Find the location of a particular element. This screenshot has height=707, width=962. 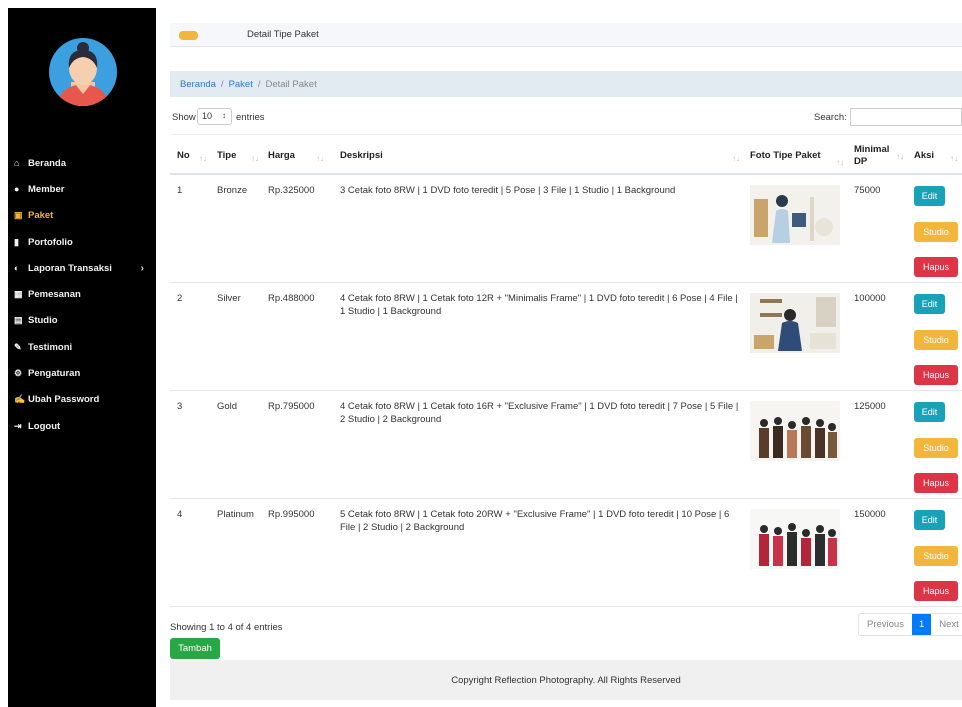

cell-no: 3 is located at coordinates (180, 406).